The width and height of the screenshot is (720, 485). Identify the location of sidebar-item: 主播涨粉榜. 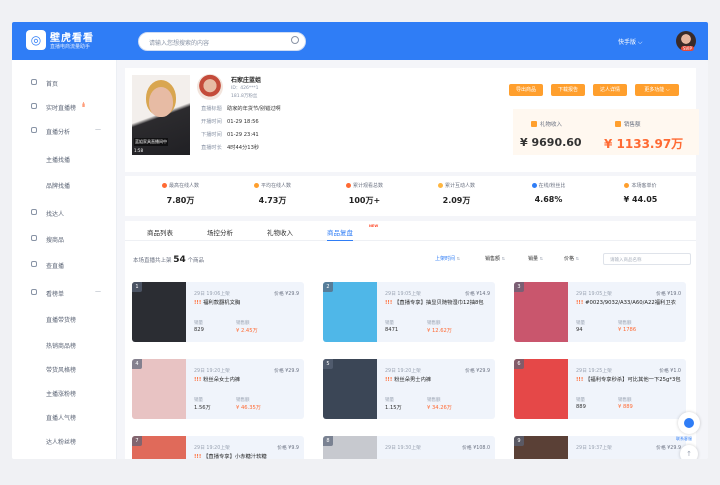
(64, 393).